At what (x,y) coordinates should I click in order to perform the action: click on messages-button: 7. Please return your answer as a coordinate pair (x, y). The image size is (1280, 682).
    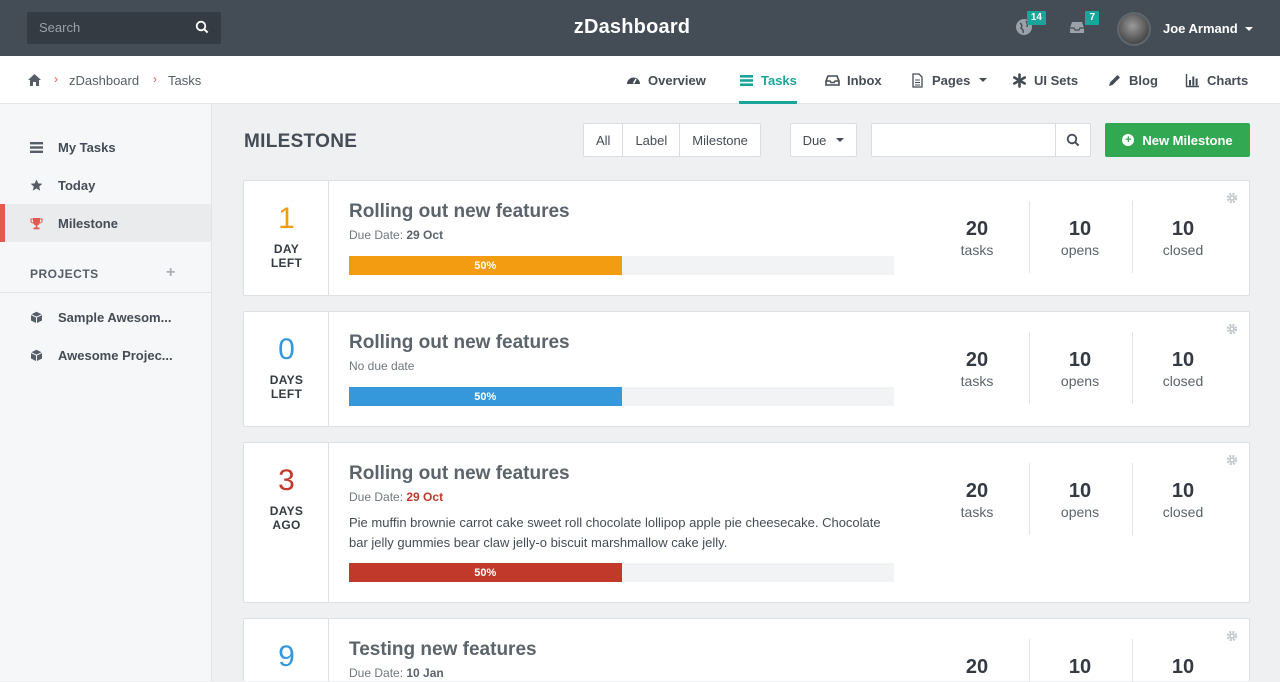
    Looking at the image, I should click on (1083, 24).